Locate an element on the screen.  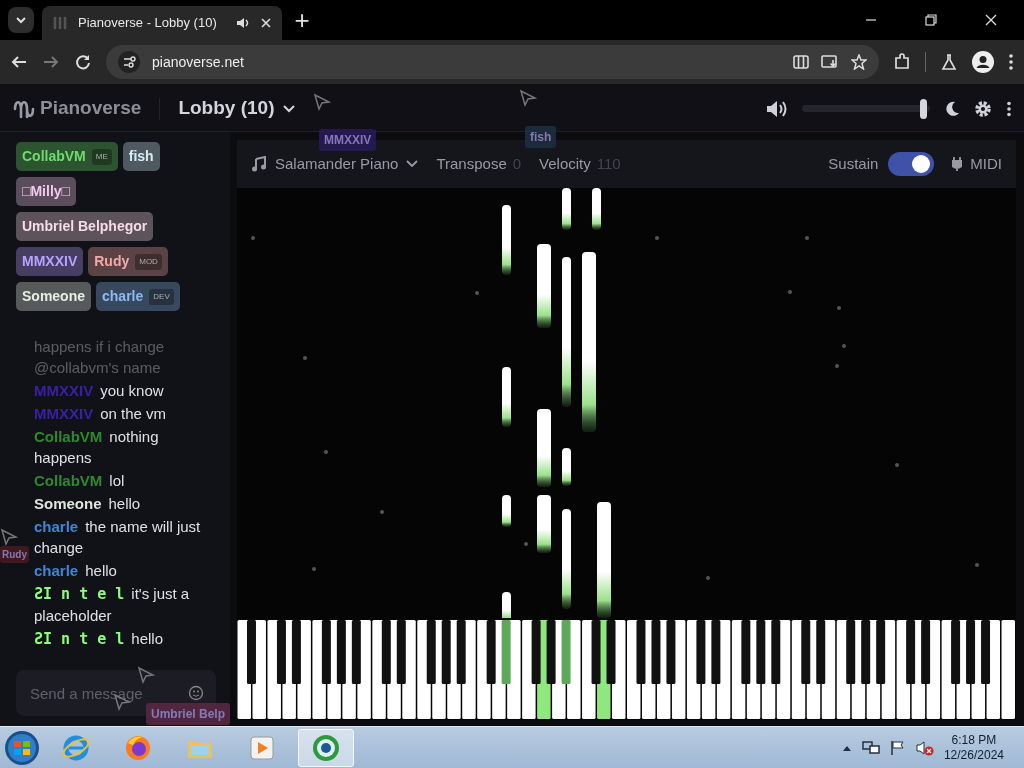
settings-icon is located at coordinates (983, 108).